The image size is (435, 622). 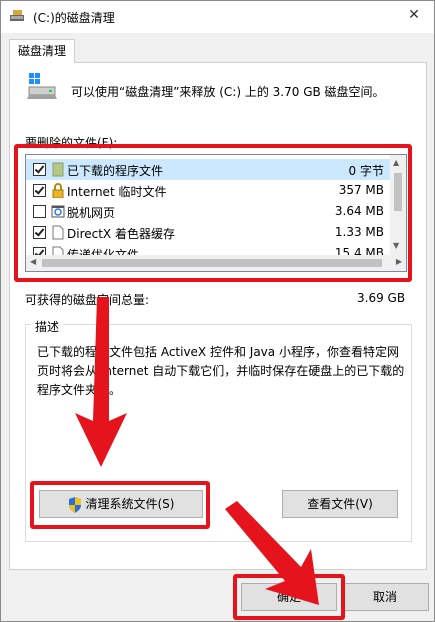 I want to click on arrow-diagonal-icon, so click(x=272, y=553).